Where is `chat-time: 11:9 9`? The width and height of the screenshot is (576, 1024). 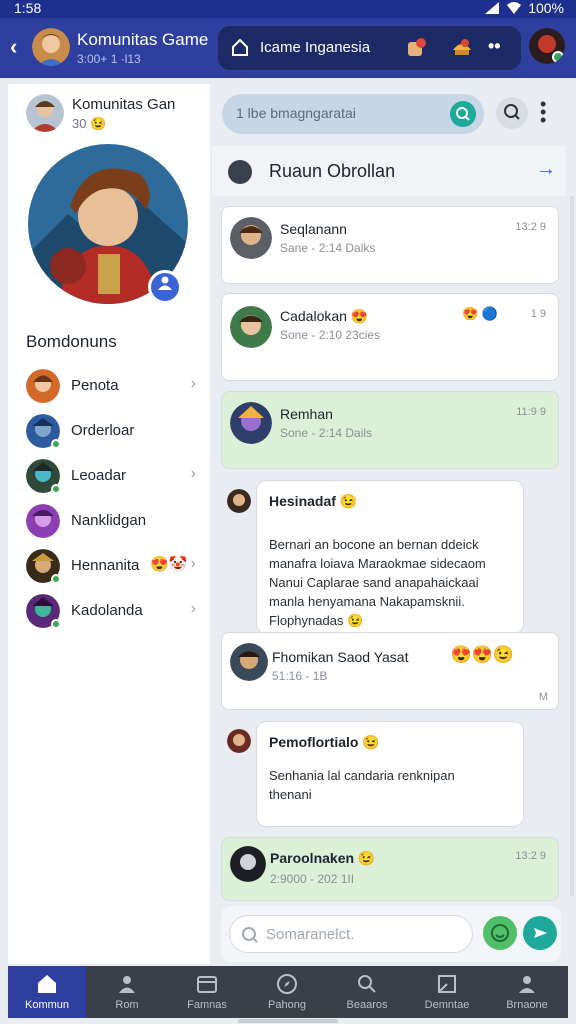 chat-time: 11:9 9 is located at coordinates (531, 412).